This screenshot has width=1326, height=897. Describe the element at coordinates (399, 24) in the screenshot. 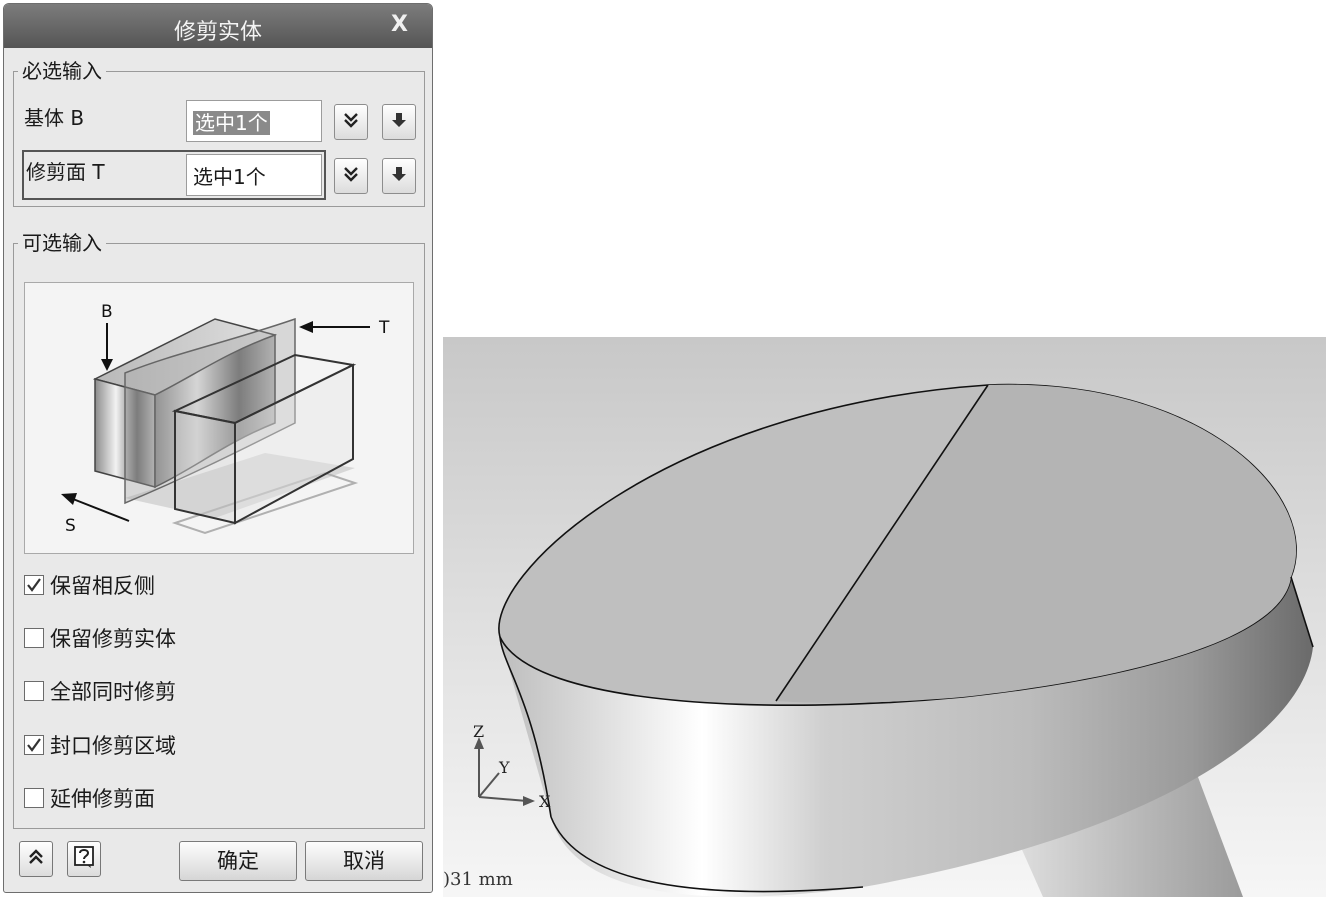

I see `close-button: X` at that location.